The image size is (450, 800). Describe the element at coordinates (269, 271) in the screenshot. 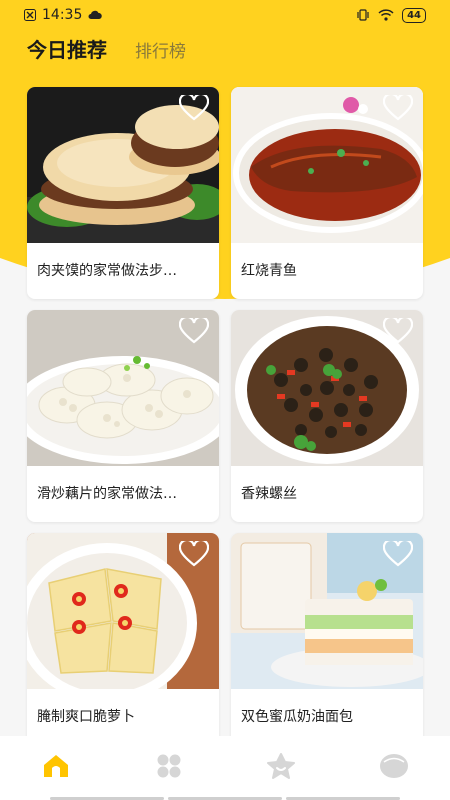

I see `recipe-title: 红烧青鱼` at that location.